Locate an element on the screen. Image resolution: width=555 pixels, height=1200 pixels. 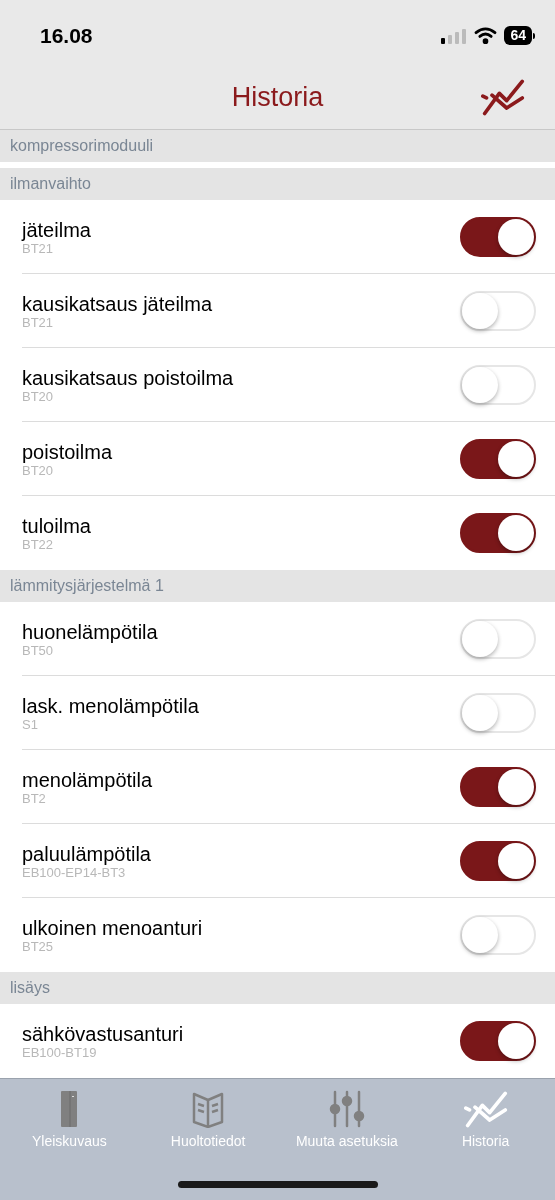
section-header: lisäys is located at coordinates (277, 988).